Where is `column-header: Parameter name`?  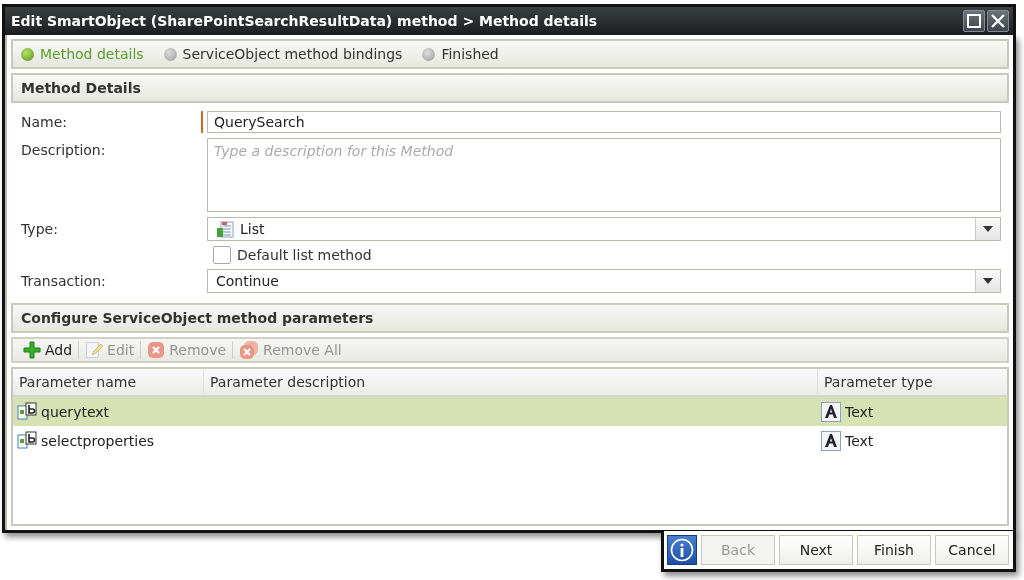 column-header: Parameter name is located at coordinates (77, 382).